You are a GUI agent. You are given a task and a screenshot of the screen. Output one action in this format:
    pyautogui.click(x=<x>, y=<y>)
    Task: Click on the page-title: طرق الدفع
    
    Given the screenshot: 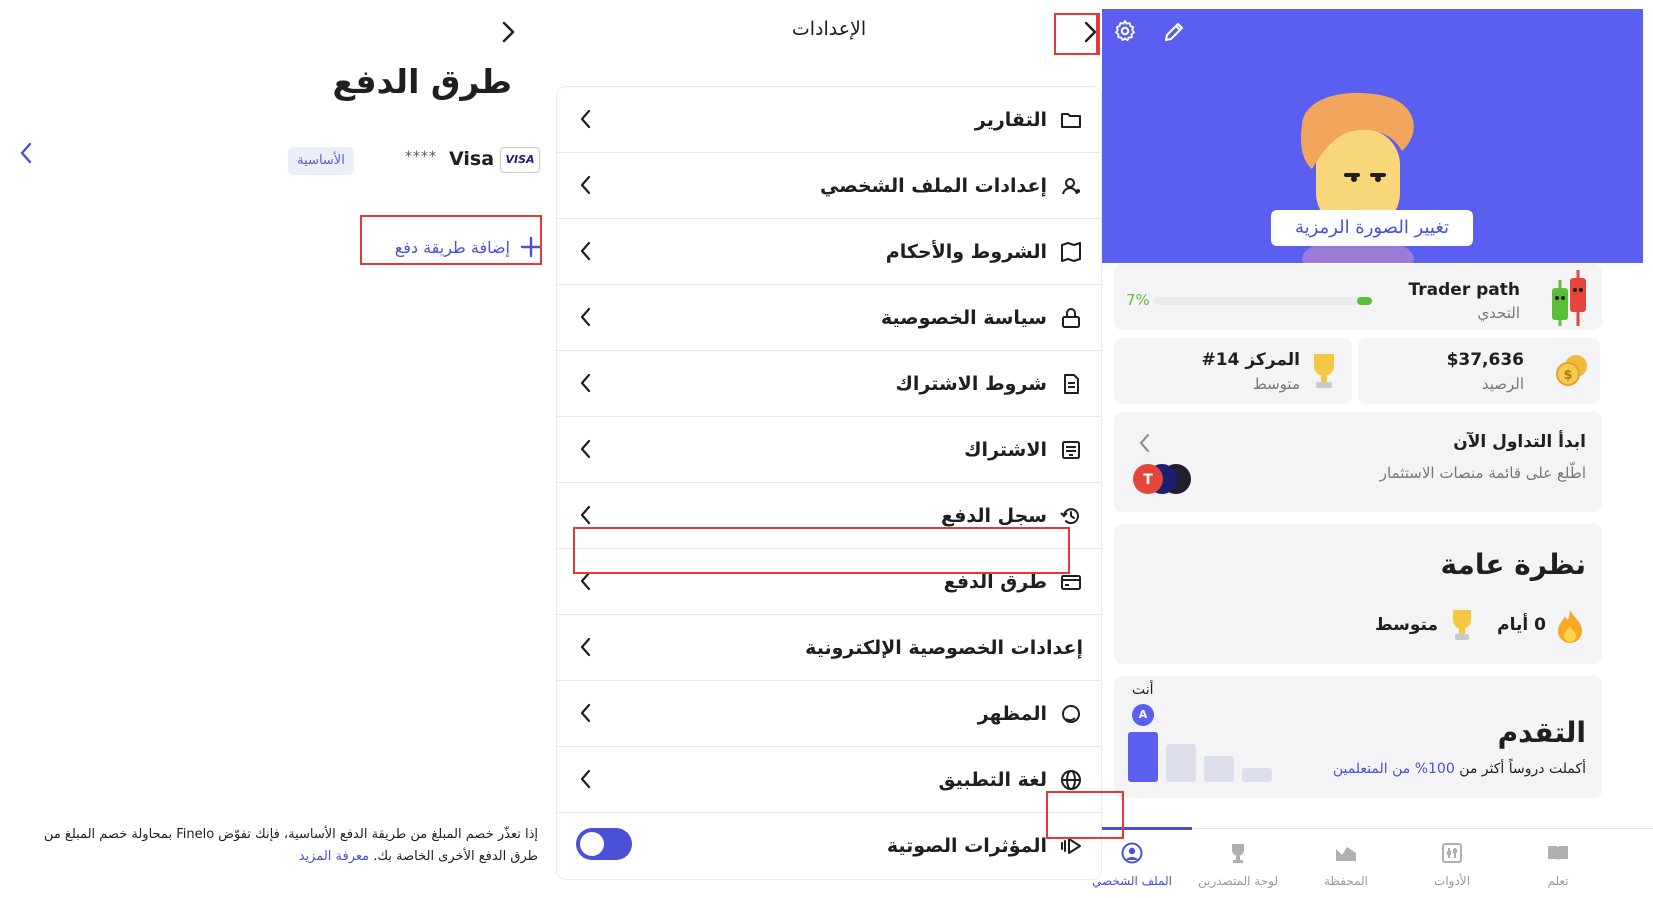 What is the action you would take?
    pyautogui.click(x=422, y=81)
    